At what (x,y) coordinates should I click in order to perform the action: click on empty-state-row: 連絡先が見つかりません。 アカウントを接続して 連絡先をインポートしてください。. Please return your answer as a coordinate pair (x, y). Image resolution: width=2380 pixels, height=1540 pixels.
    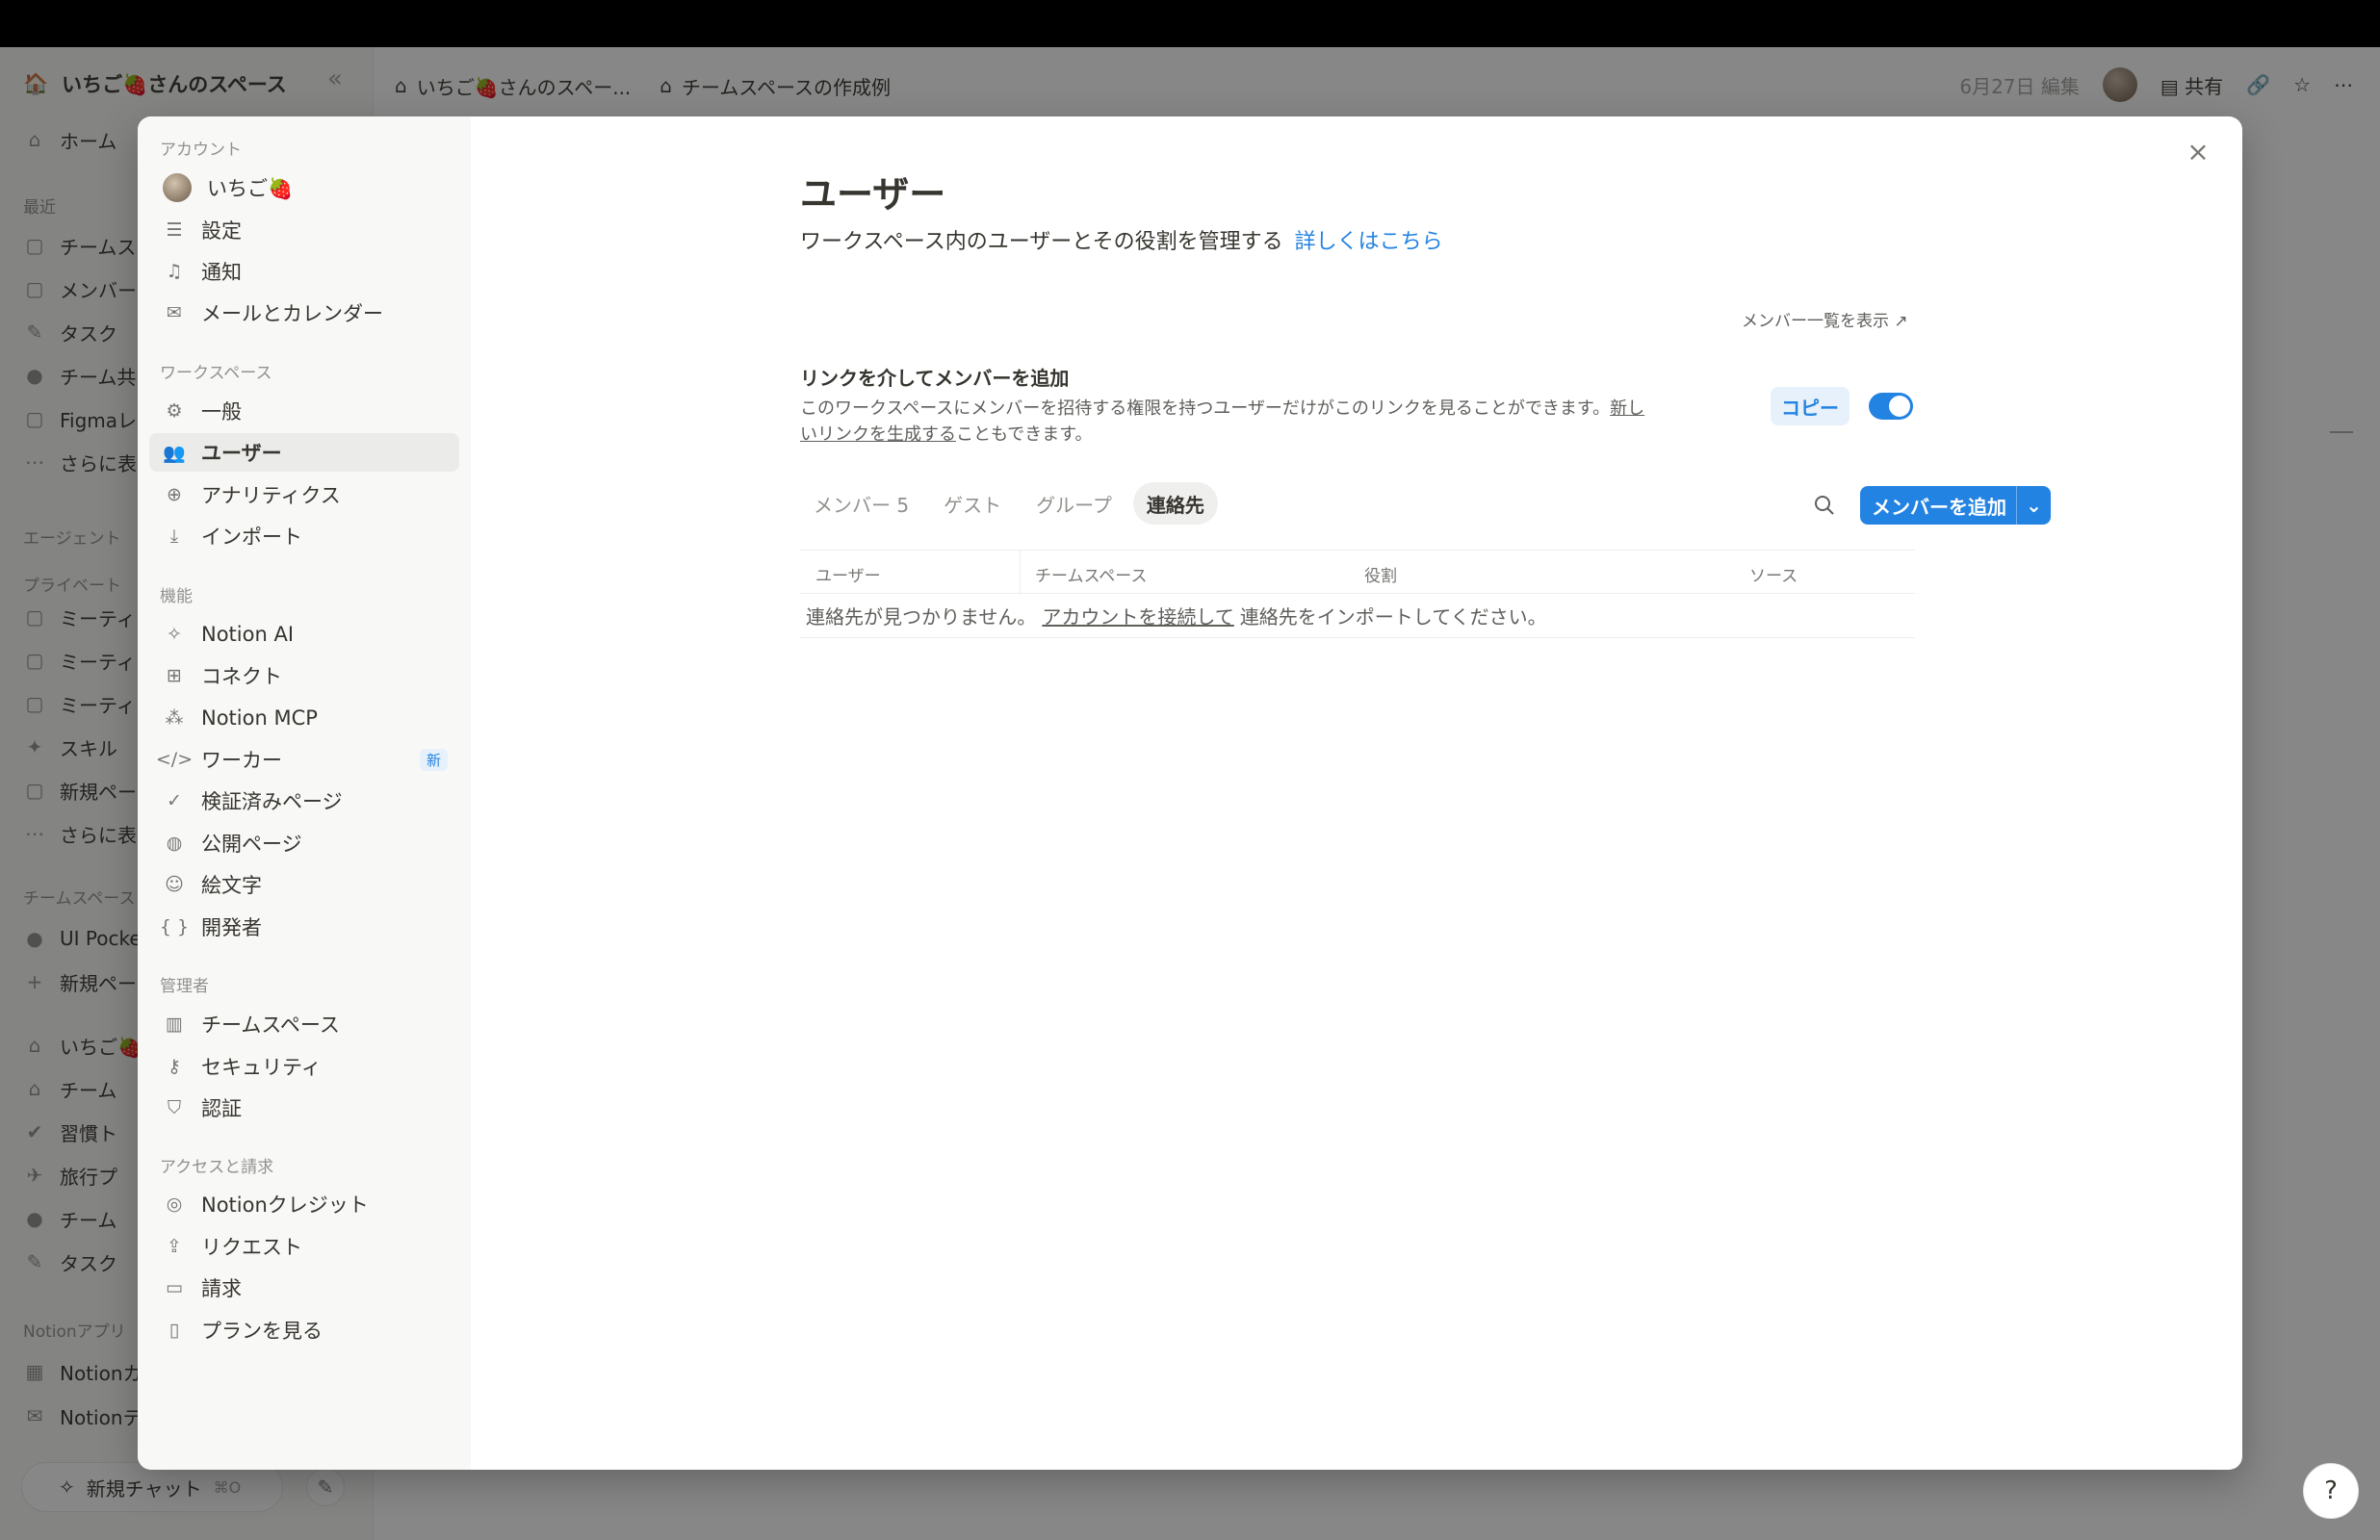
    Looking at the image, I should click on (1358, 616).